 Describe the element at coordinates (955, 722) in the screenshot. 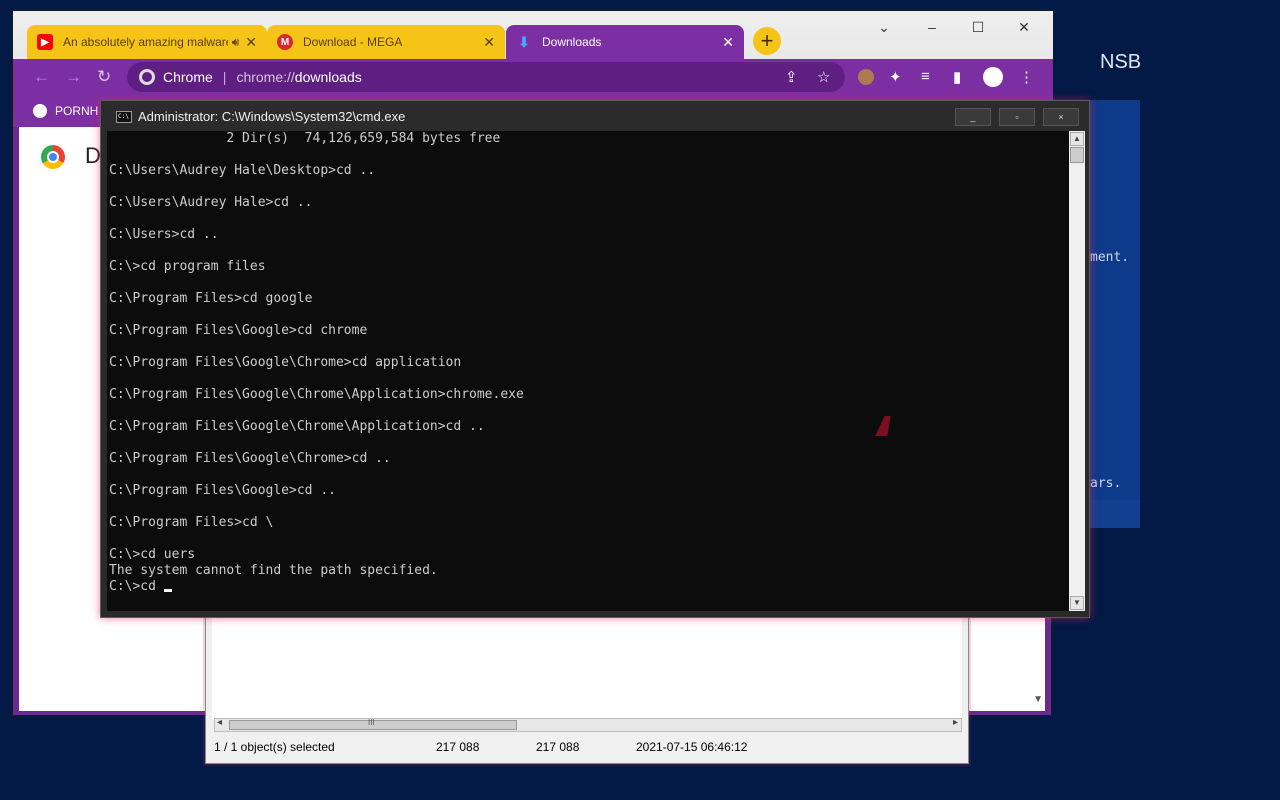

I see `scroll-right-icon: ▸` at that location.